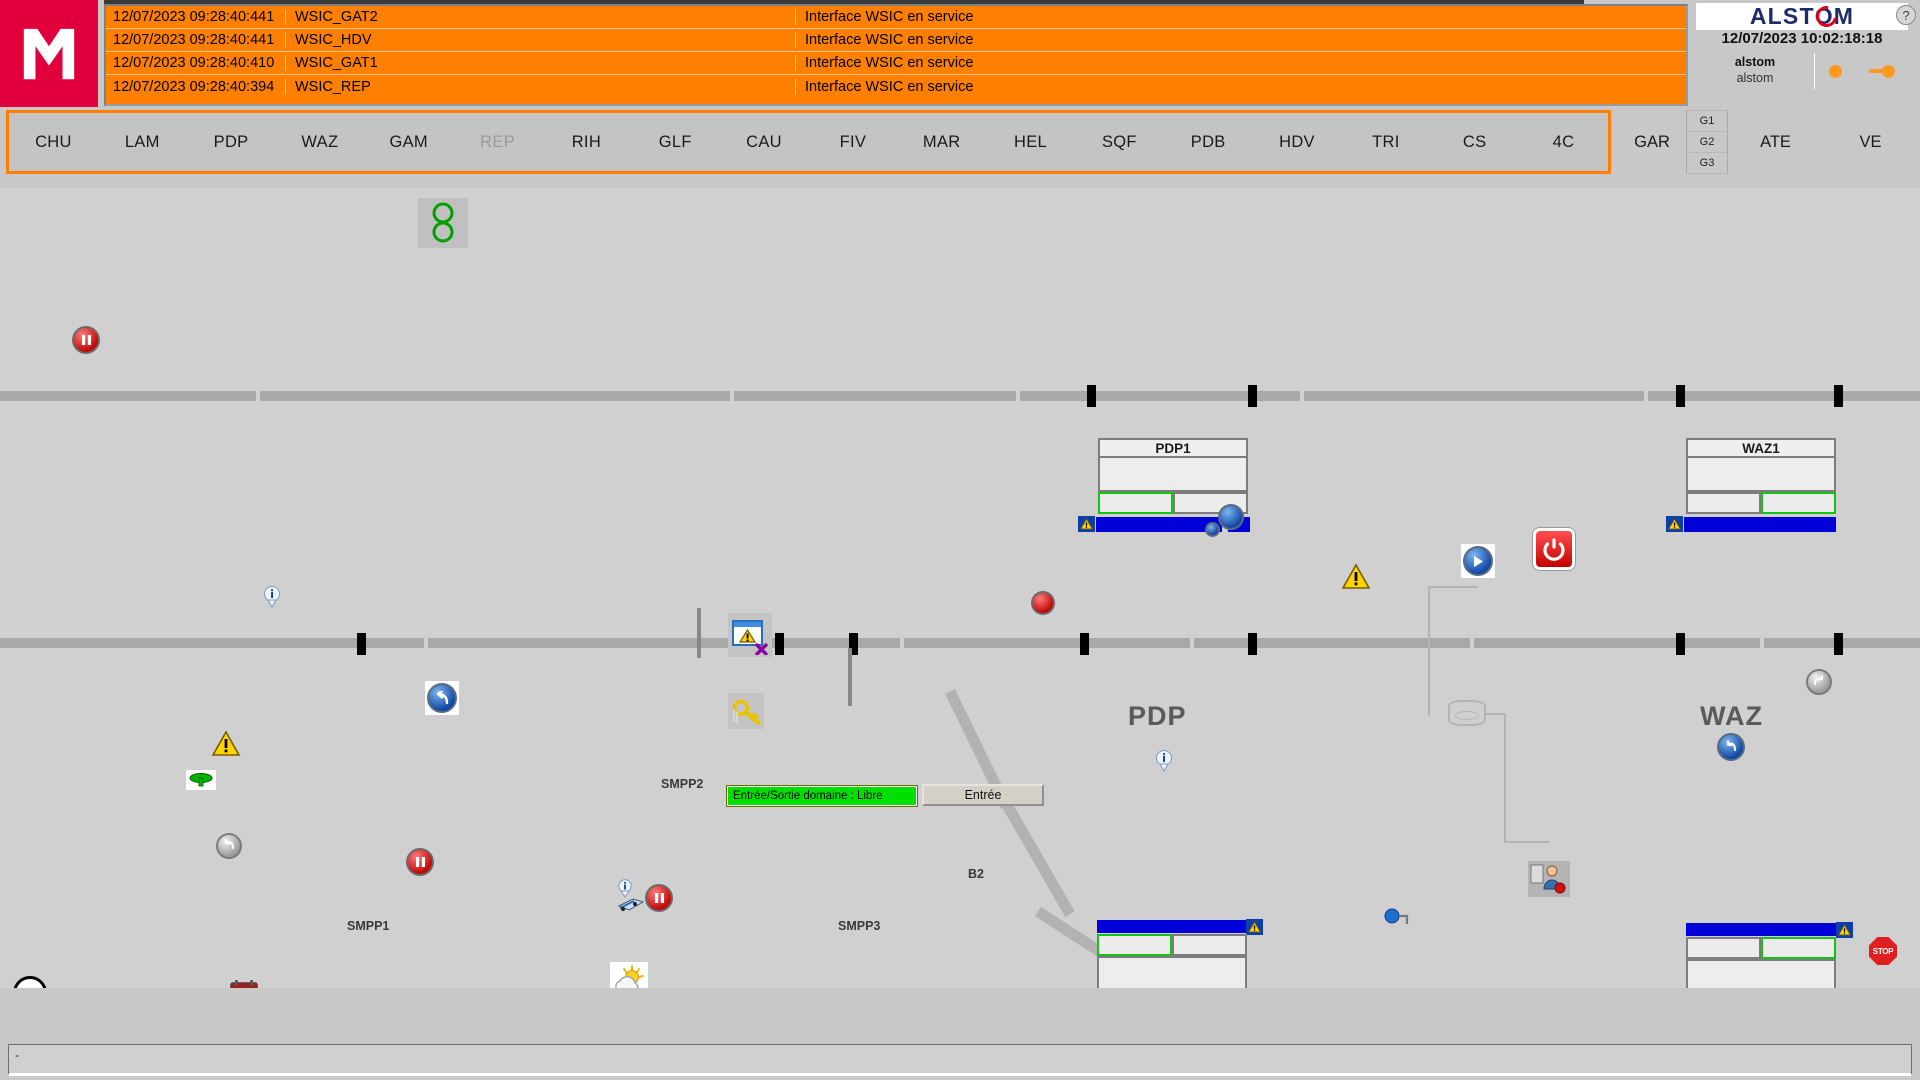  I want to click on tab-waz: WAZ, so click(319, 142).